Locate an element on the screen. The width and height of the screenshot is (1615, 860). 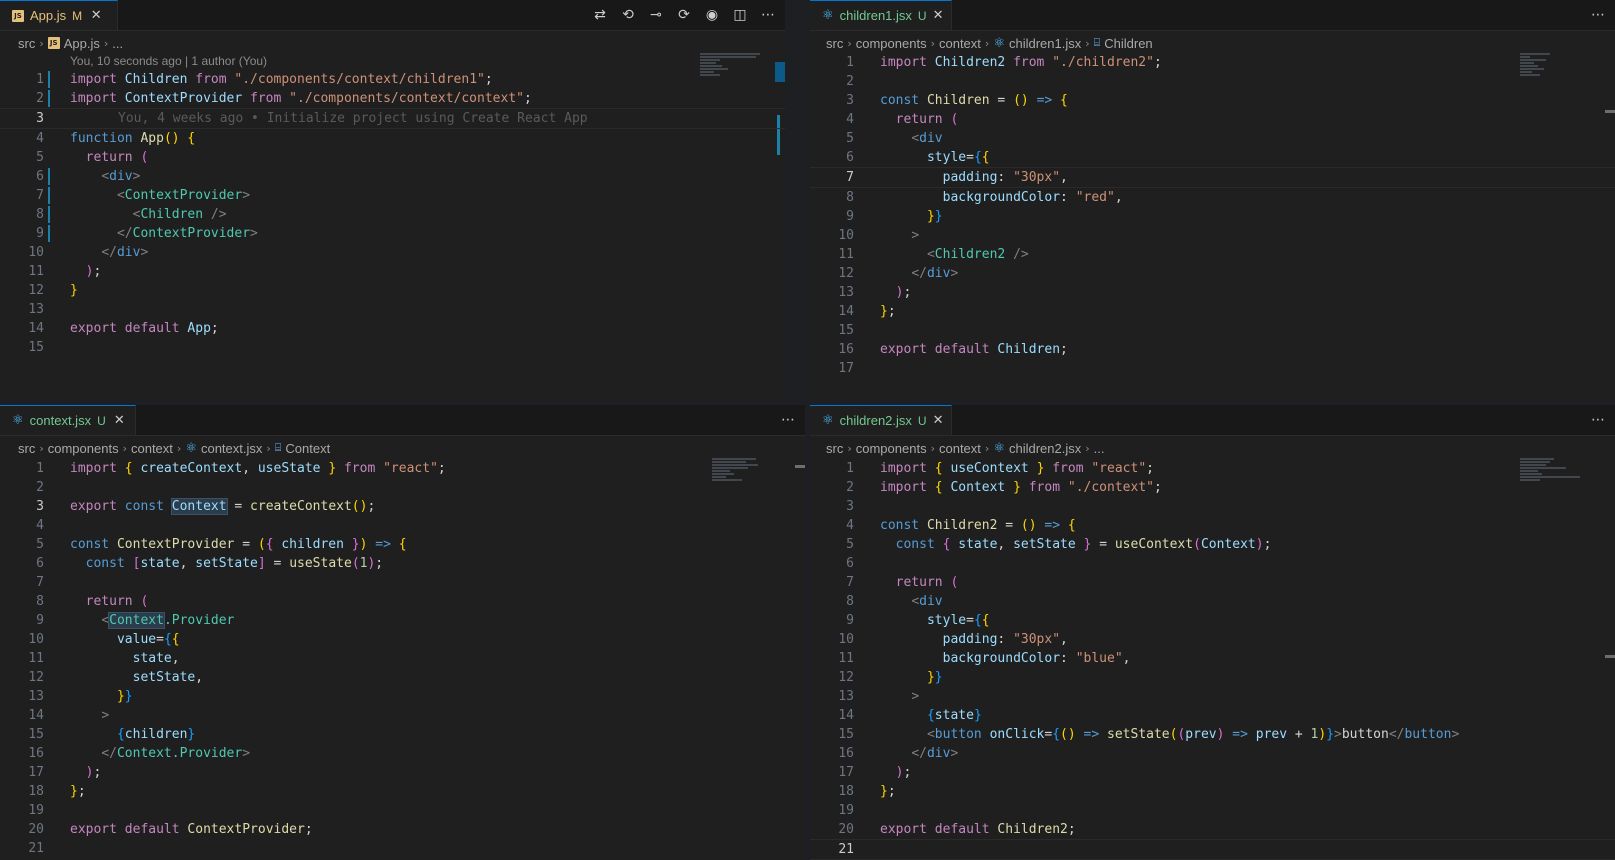
git-blame-header: You, 10 seconds ago | 1 author (You) is located at coordinates (168, 61).